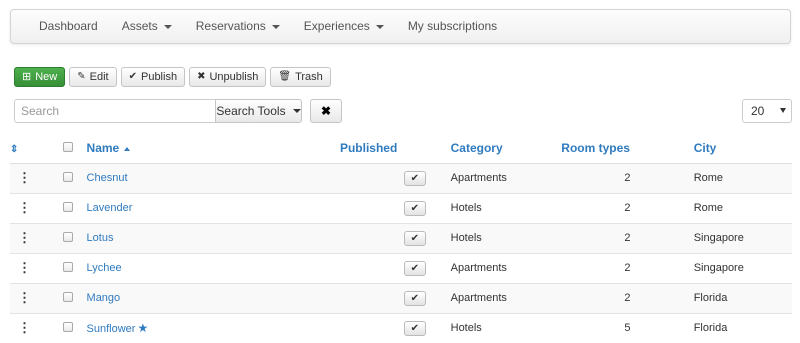 The image size is (800, 343). What do you see at coordinates (139, 26) in the screenshot?
I see `nav-label: Assets` at bounding box center [139, 26].